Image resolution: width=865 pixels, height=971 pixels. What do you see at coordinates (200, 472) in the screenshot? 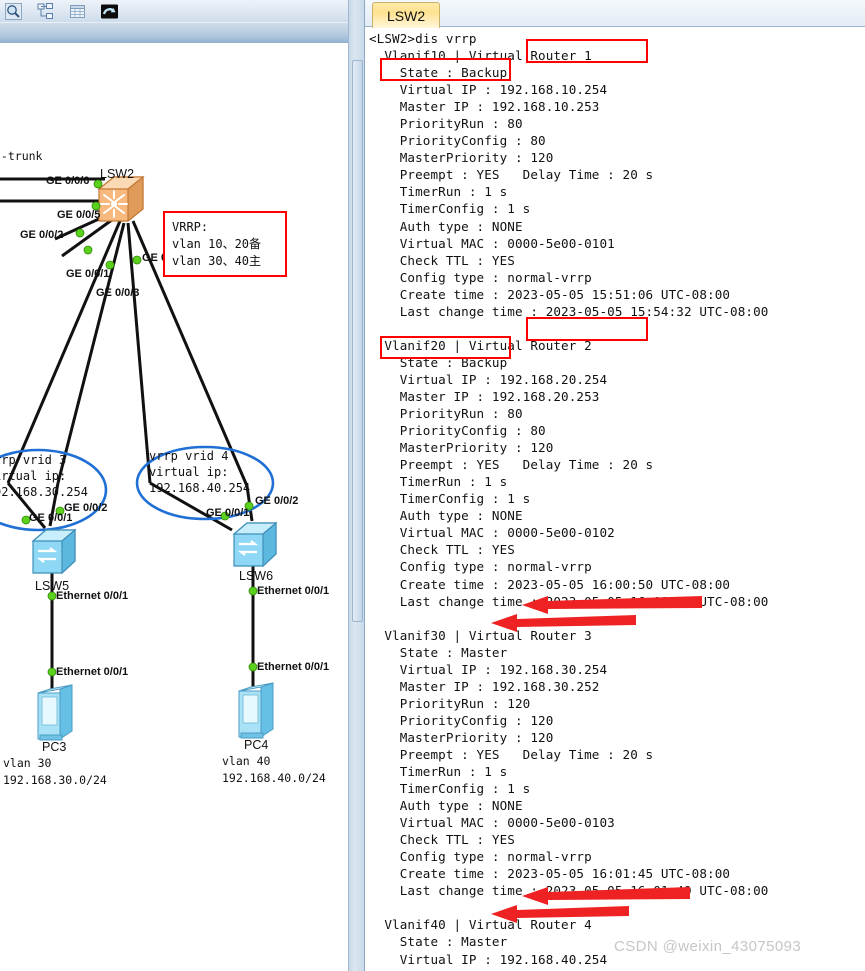
I see `oval-label-vrid4: vrrp vrid 4 virtual ip: 192.168.40.254` at bounding box center [200, 472].